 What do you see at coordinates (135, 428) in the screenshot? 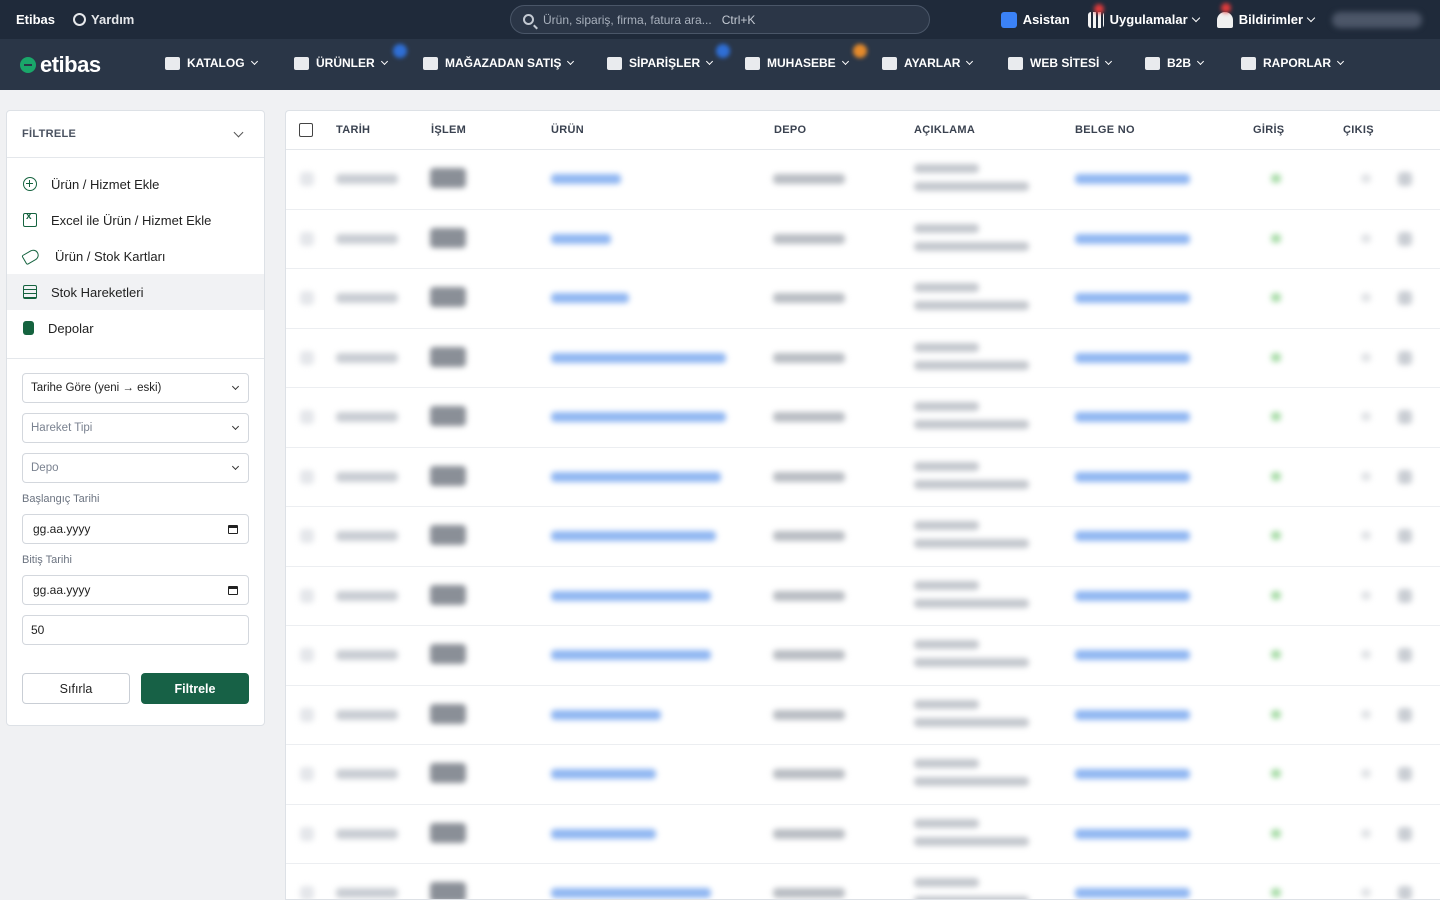
I see `movement-type-select: Hareket Tipi` at bounding box center [135, 428].